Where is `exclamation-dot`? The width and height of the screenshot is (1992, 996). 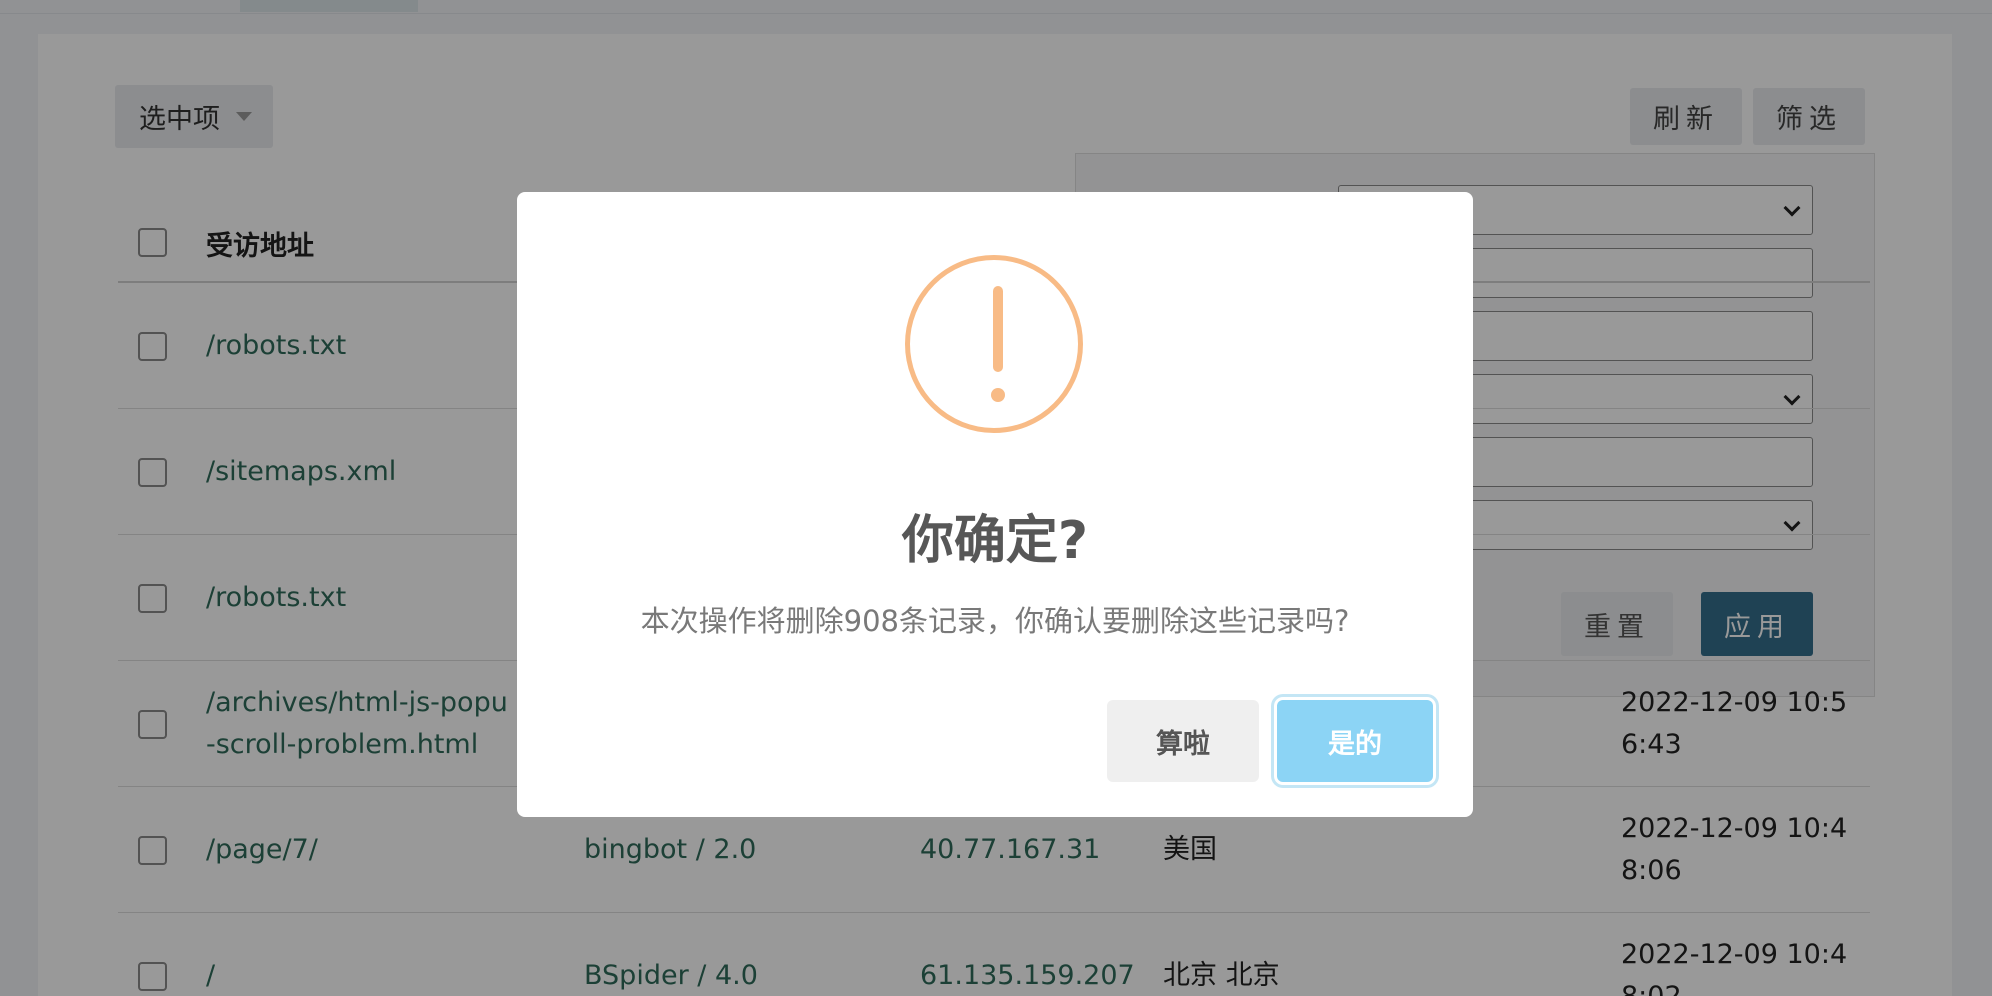 exclamation-dot is located at coordinates (998, 395).